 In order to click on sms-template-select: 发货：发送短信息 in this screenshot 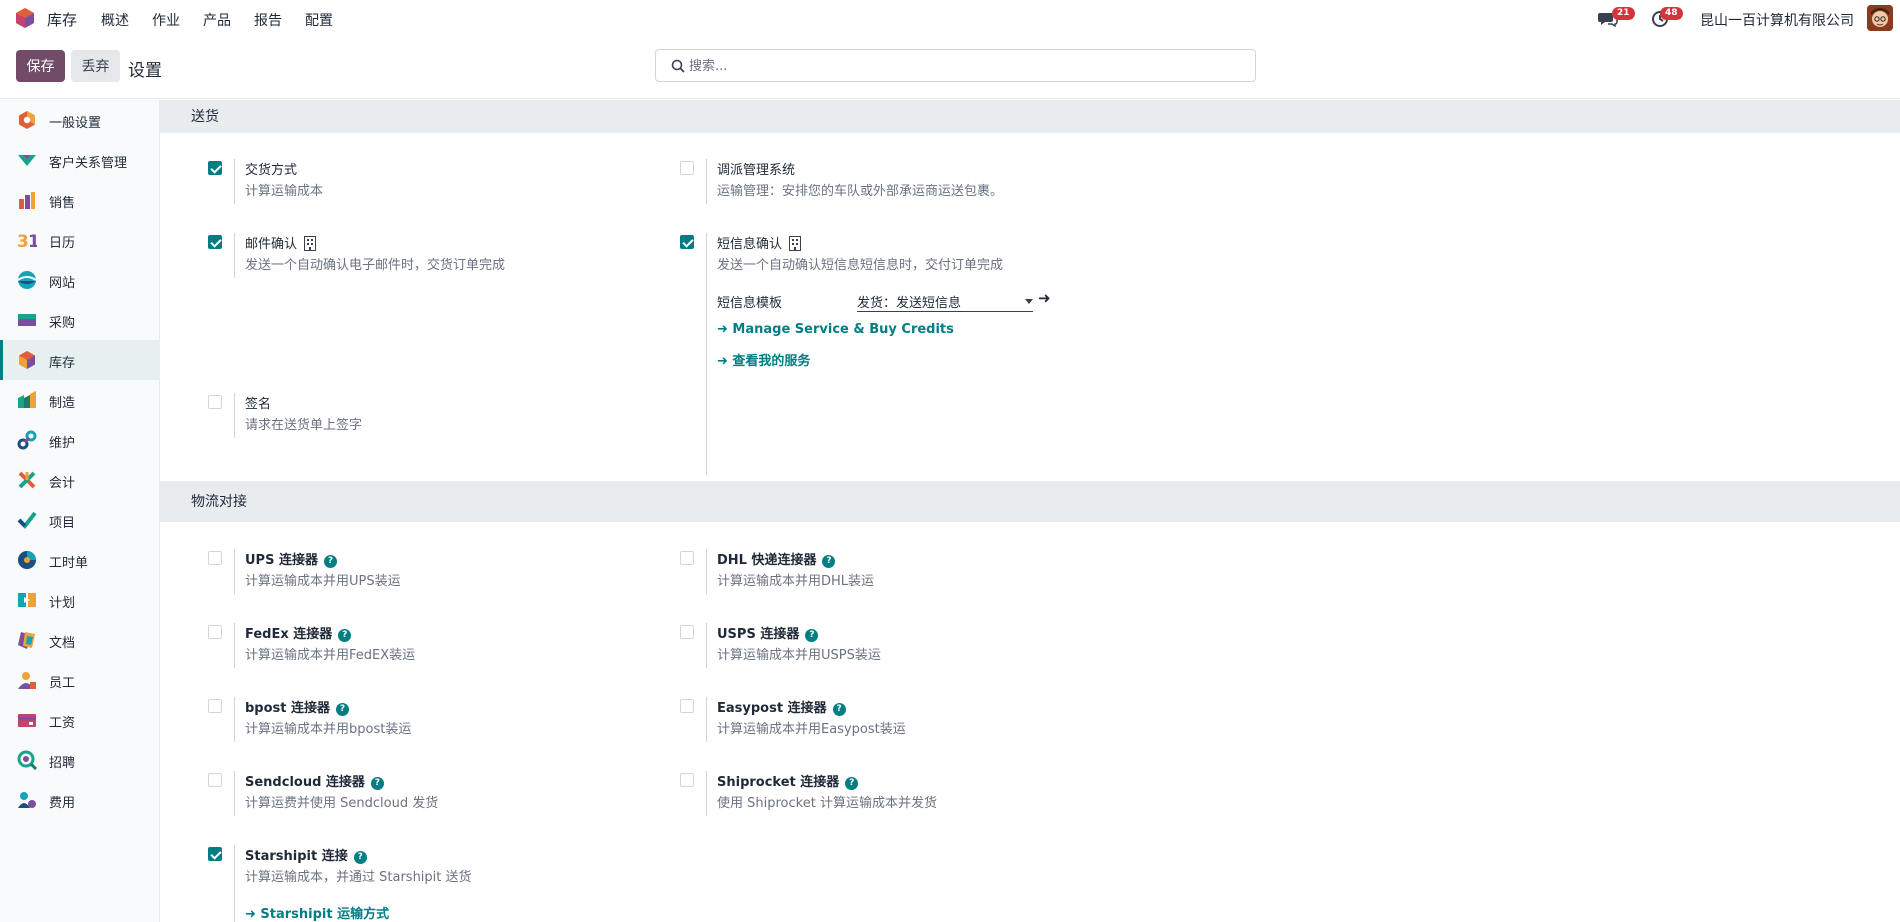, I will do `click(945, 302)`.